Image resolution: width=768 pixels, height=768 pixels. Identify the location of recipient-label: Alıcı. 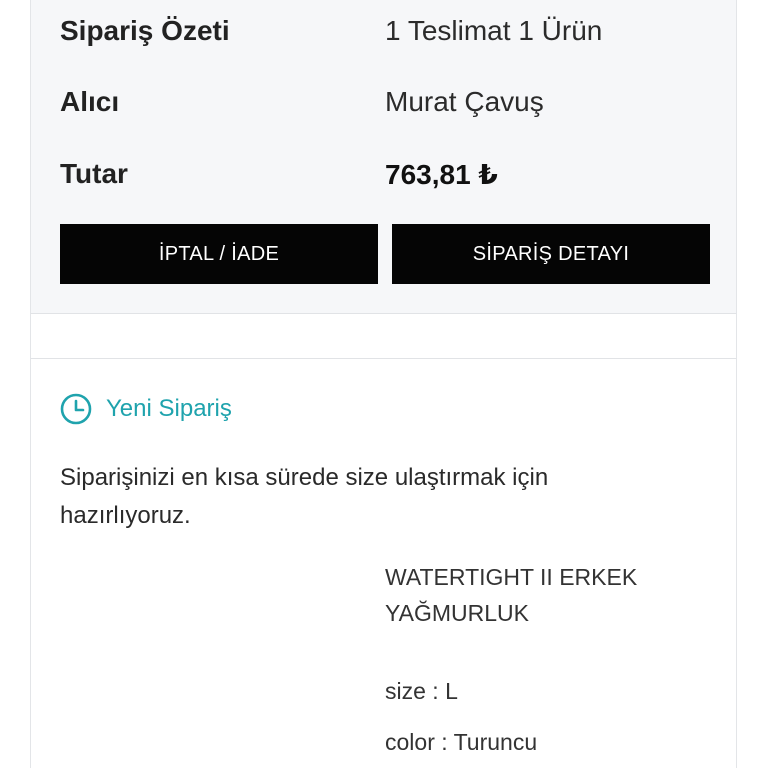
(90, 101).